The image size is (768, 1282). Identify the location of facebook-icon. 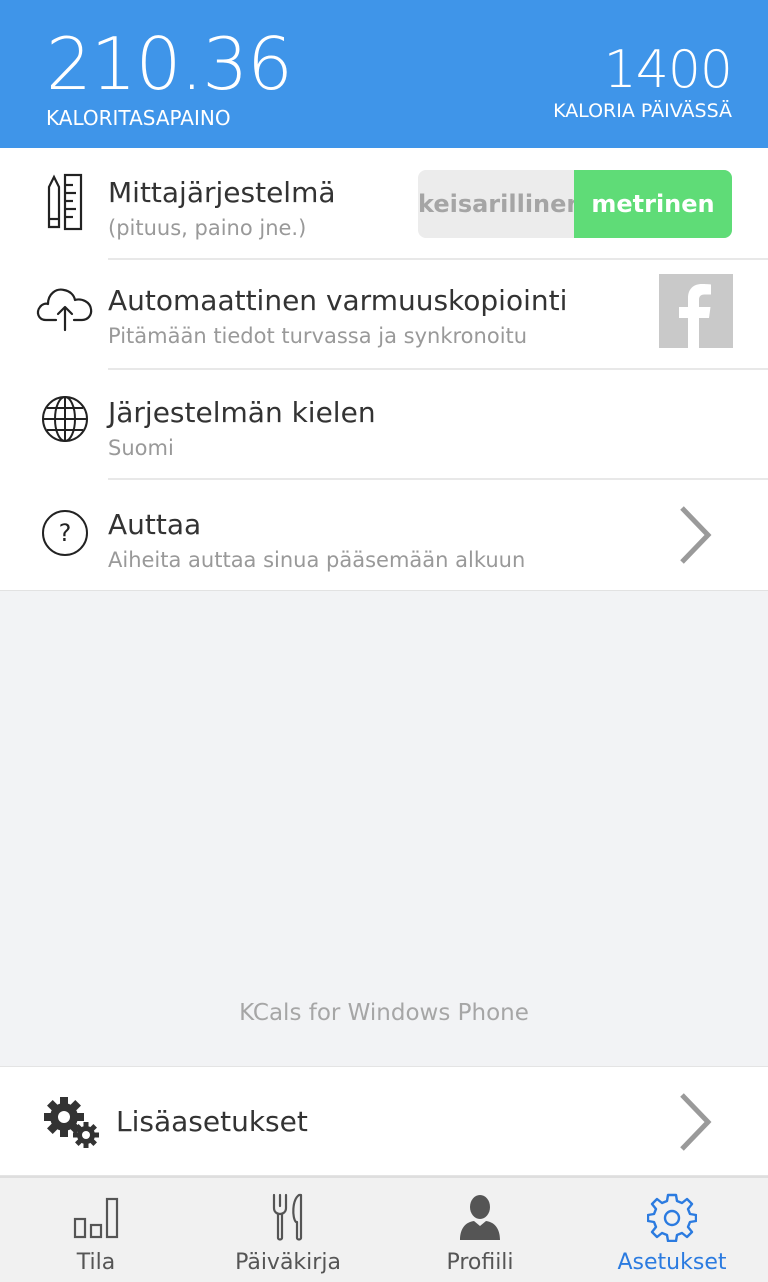
(696, 311).